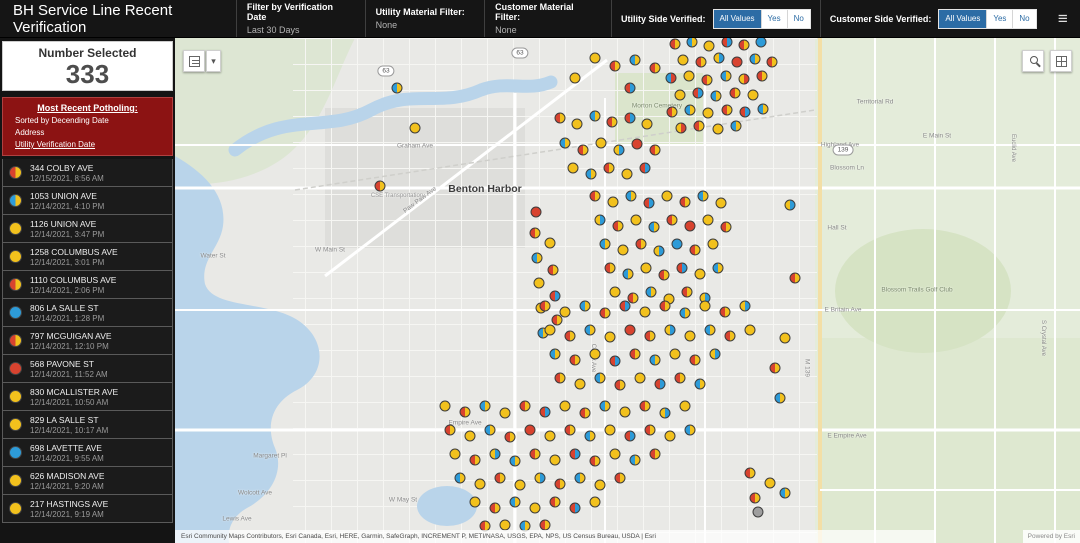 The image size is (1080, 543). What do you see at coordinates (87, 368) in the screenshot?
I see `list-item: 568 PAVONE ST 12/14/2021, 11:52 AM` at bounding box center [87, 368].